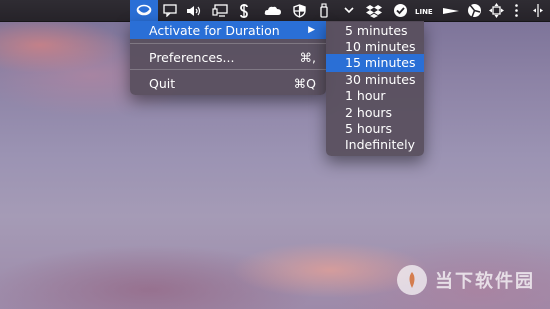  I want to click on volume-icon, so click(194, 10).